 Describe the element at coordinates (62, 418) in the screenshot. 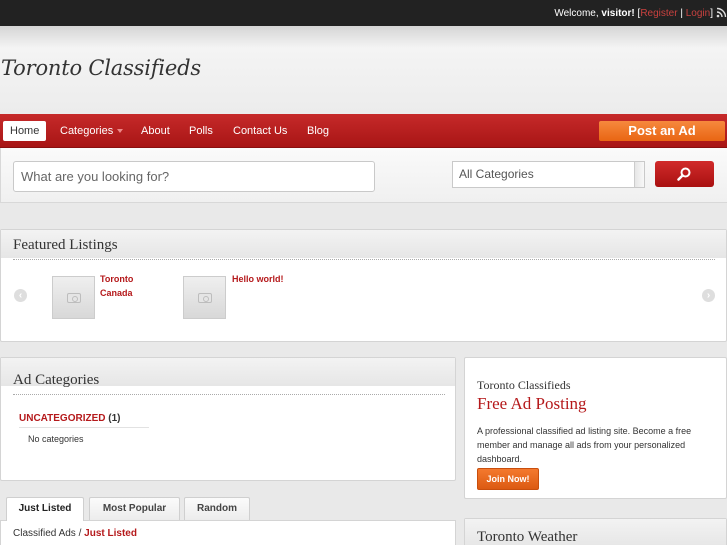

I see `category-name: UNCATEGORIZED` at that location.